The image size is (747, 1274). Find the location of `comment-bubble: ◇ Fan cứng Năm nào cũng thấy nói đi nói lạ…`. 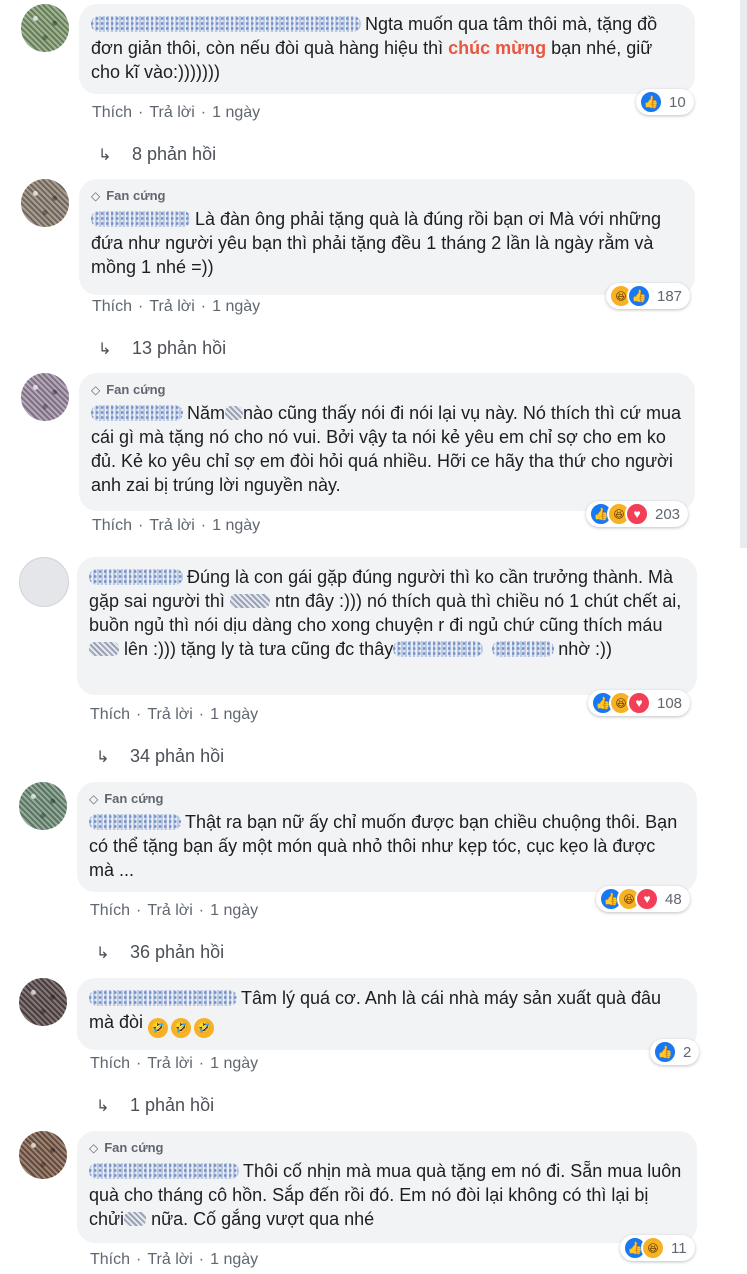

comment-bubble: ◇ Fan cứng Năm nào cũng thấy nói đi nói lạ… is located at coordinates (387, 442).